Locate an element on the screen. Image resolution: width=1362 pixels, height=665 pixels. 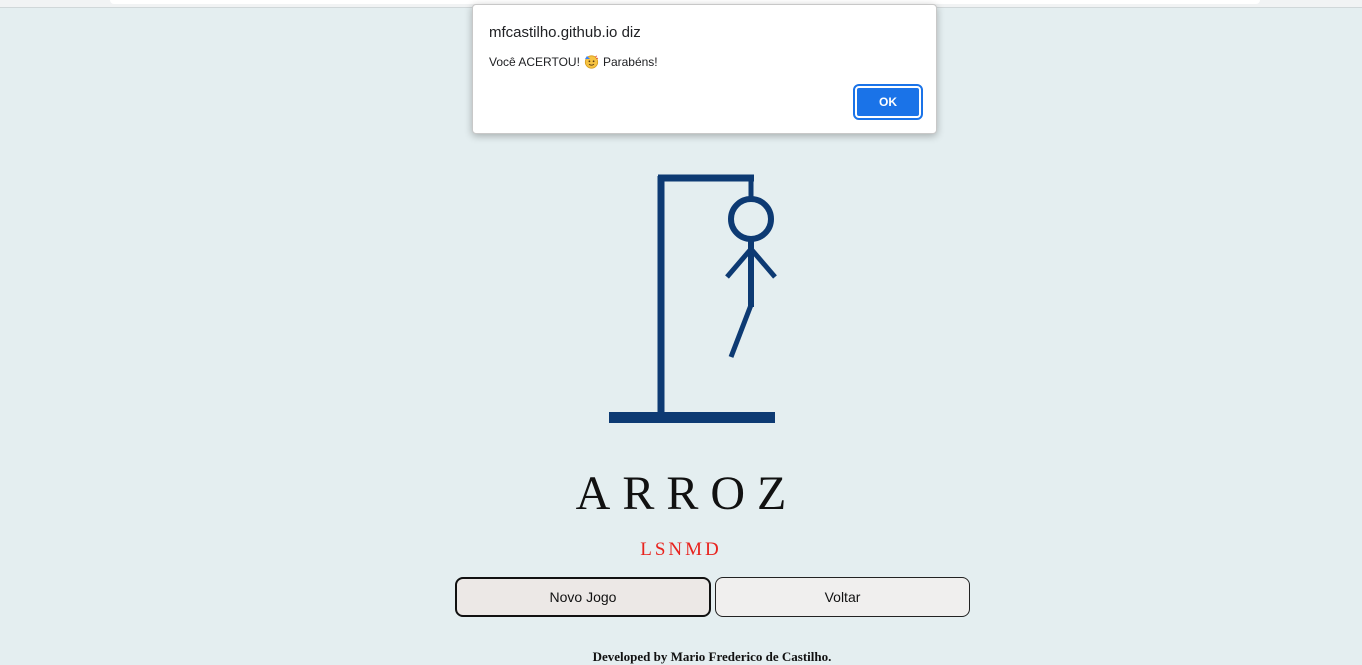
dialog-message-text: Você ACERTOU! is located at coordinates (534, 61).